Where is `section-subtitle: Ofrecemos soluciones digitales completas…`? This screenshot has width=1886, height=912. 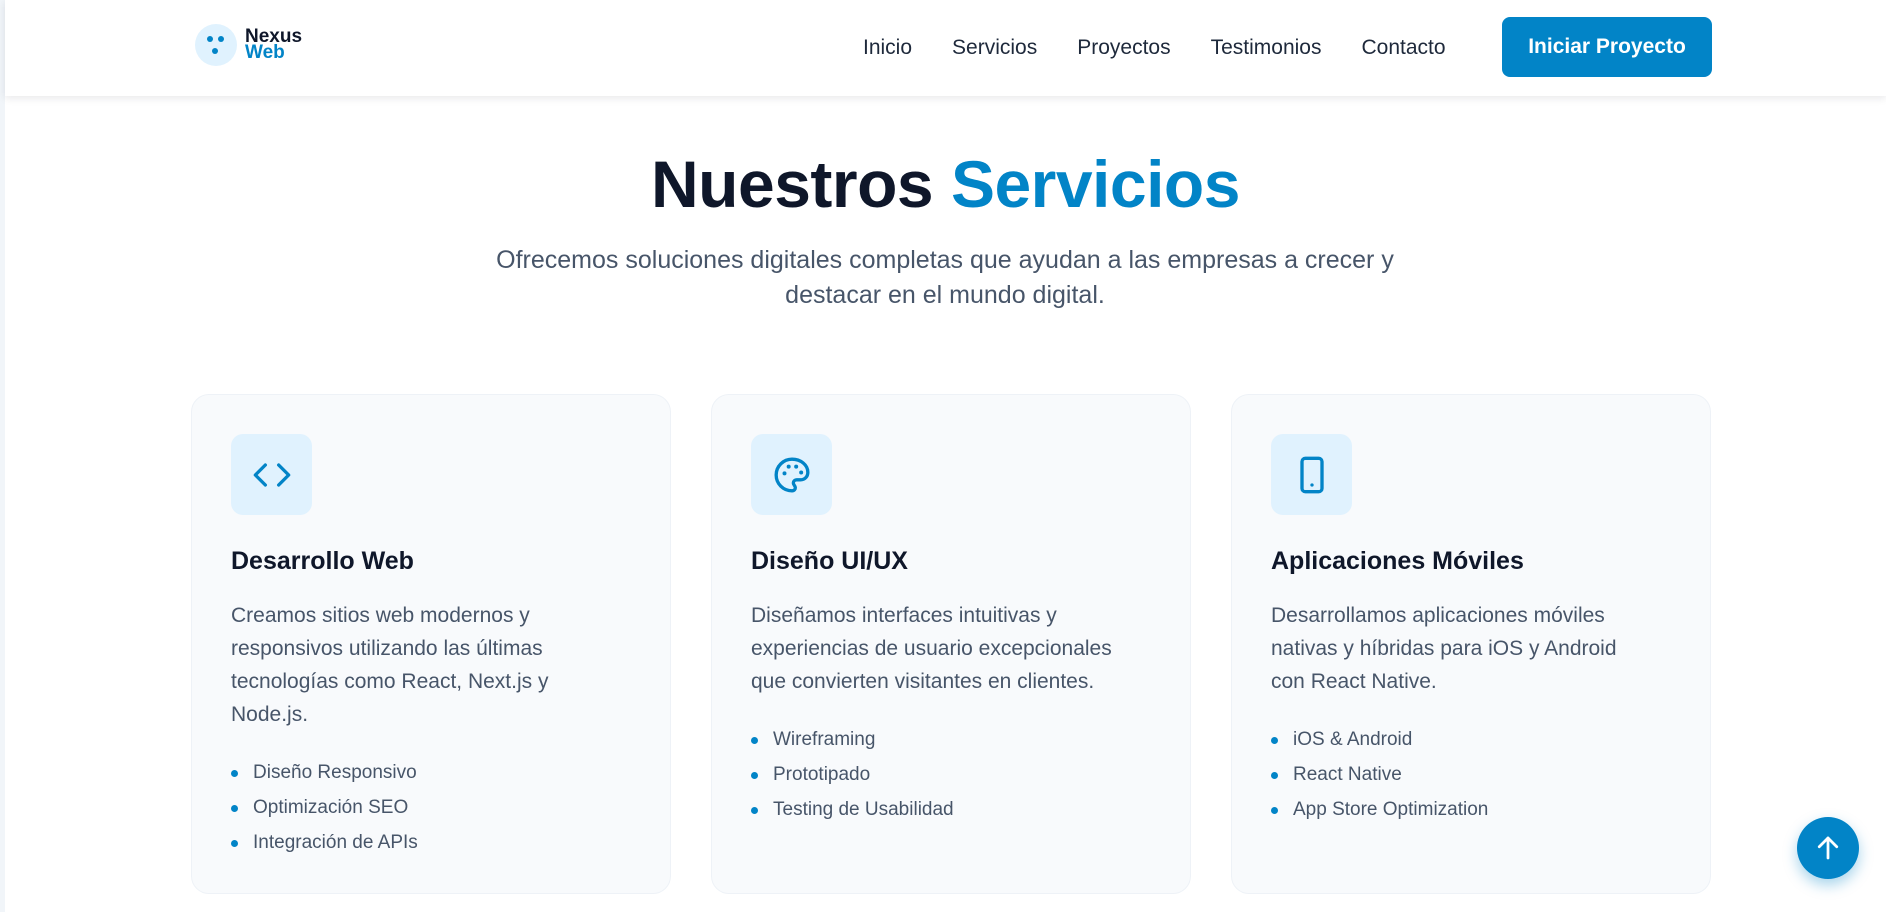
section-subtitle: Ofrecemos soluciones digitales completas… is located at coordinates (945, 277).